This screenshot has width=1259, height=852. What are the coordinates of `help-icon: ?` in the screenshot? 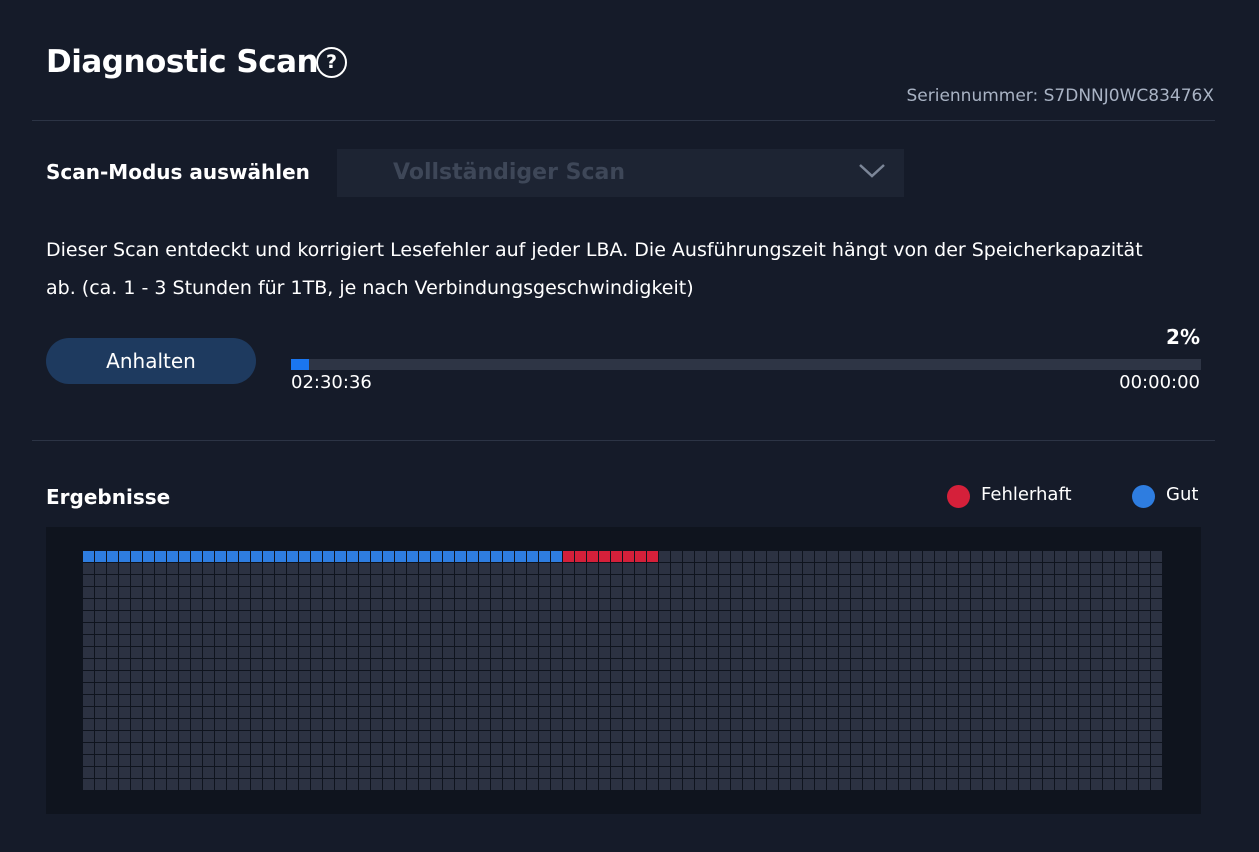 It's located at (331, 62).